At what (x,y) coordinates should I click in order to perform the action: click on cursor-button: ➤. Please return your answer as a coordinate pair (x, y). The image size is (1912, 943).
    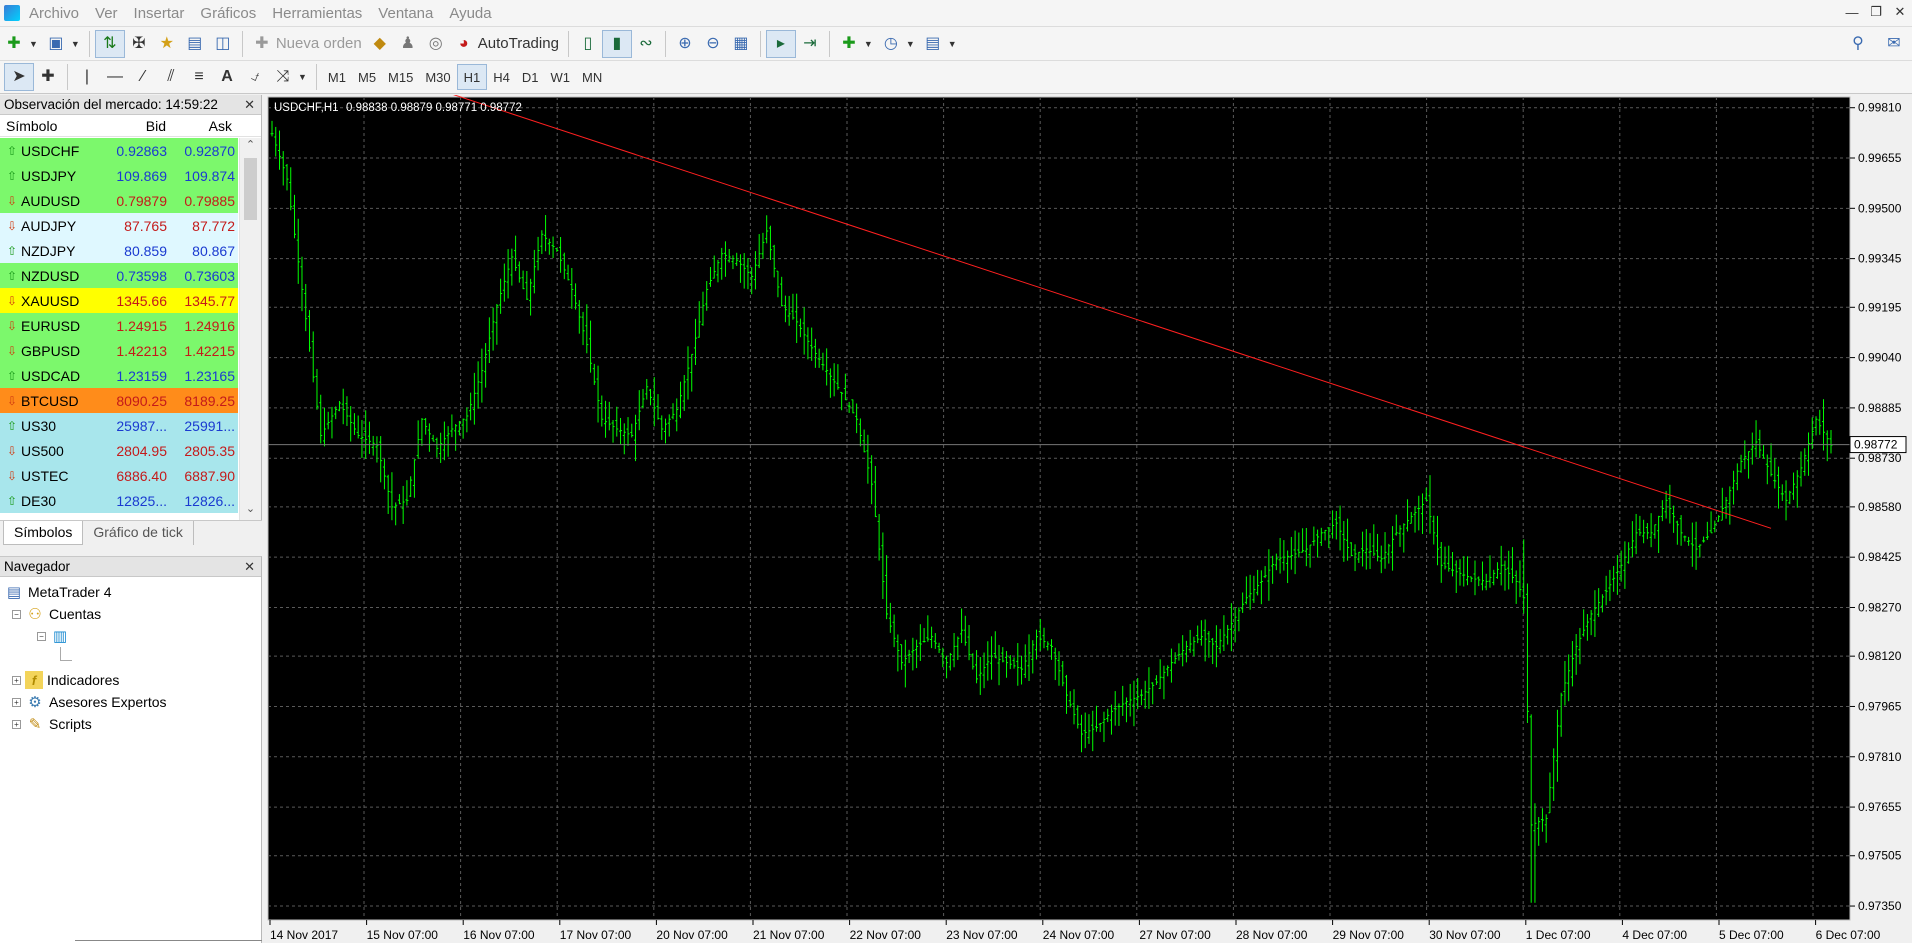
    Looking at the image, I should click on (19, 77).